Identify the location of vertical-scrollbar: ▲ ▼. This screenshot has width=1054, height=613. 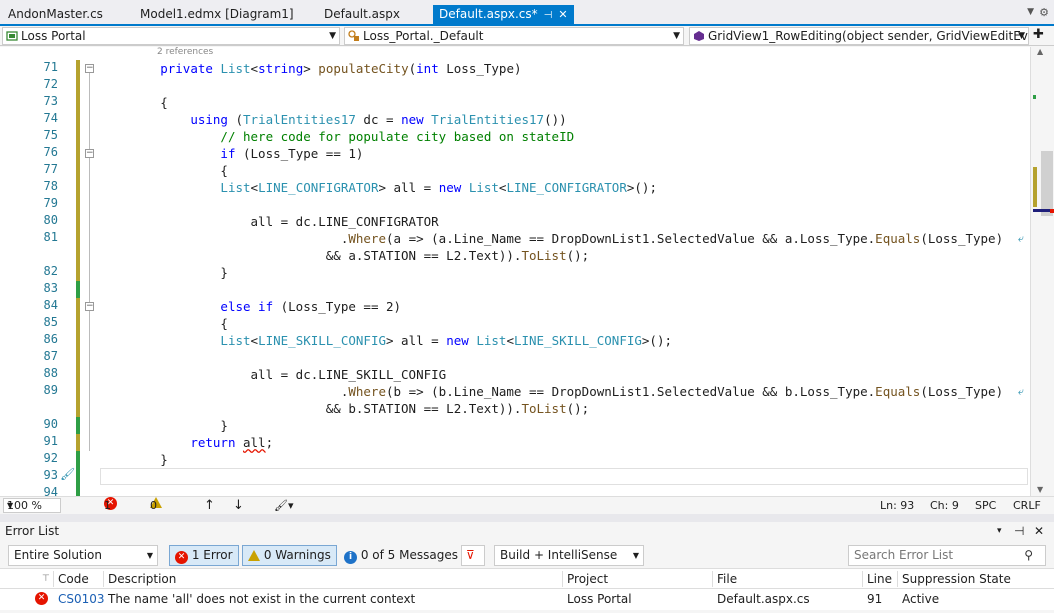
(1042, 271).